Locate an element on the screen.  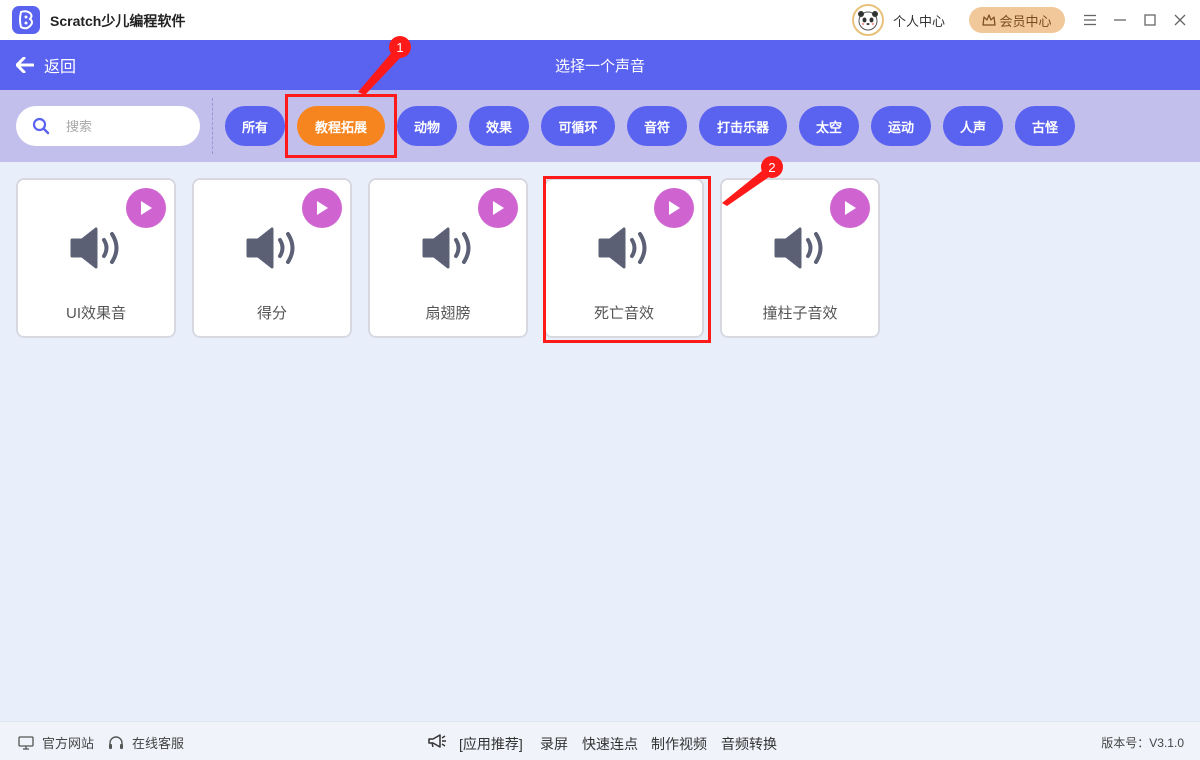
minimize-button is located at coordinates (1120, 20).